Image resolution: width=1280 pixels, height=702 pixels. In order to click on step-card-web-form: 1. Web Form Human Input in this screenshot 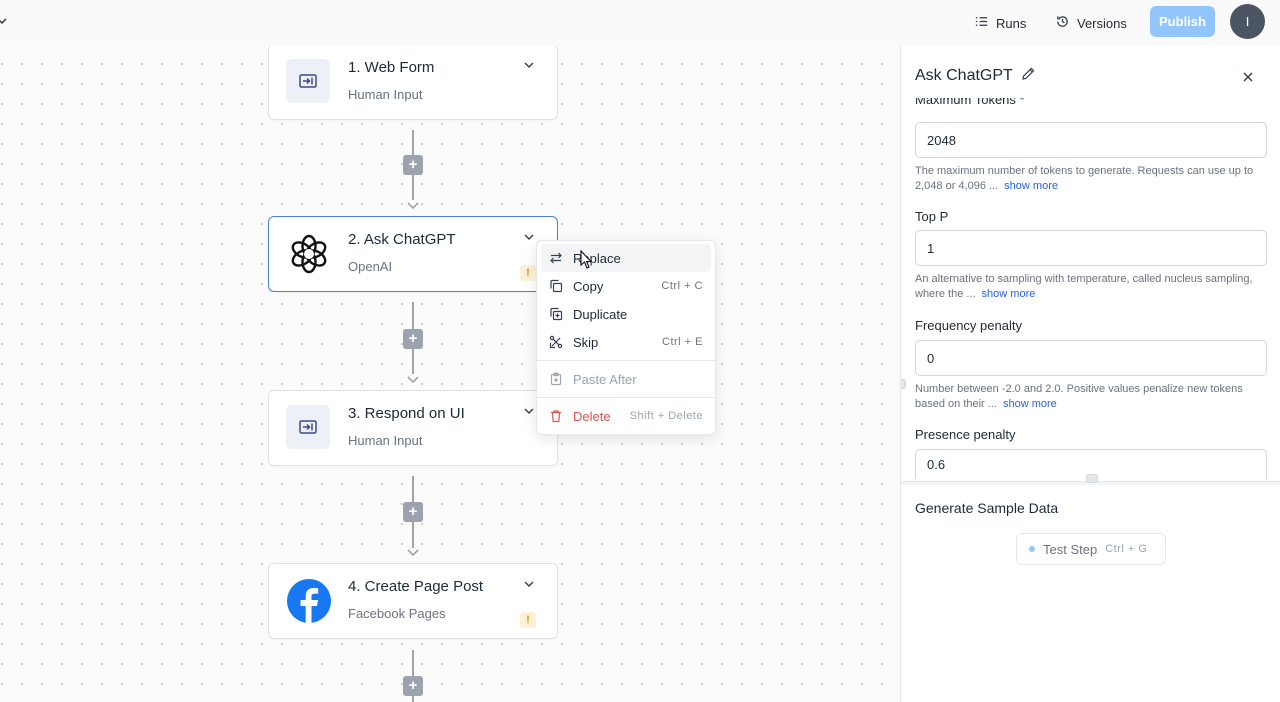, I will do `click(413, 83)`.